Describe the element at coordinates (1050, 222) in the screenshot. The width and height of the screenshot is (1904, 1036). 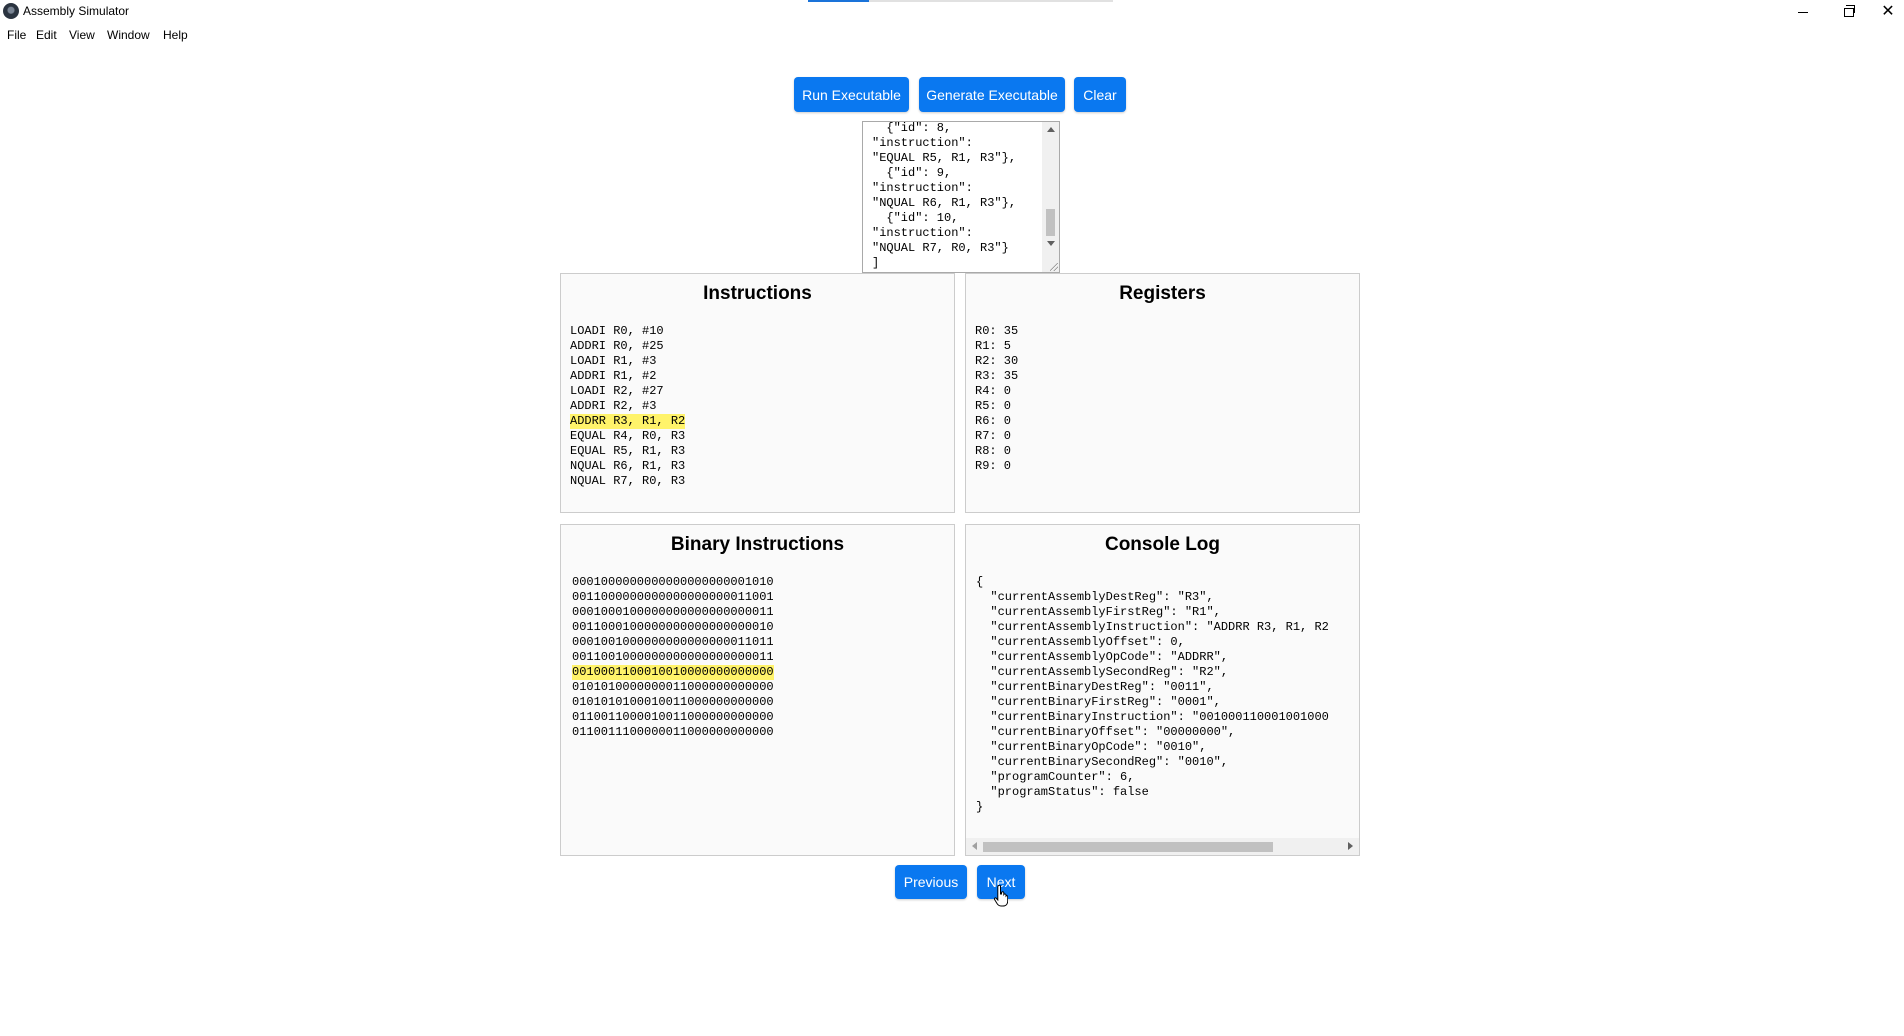
I see `scroll-thumb` at that location.